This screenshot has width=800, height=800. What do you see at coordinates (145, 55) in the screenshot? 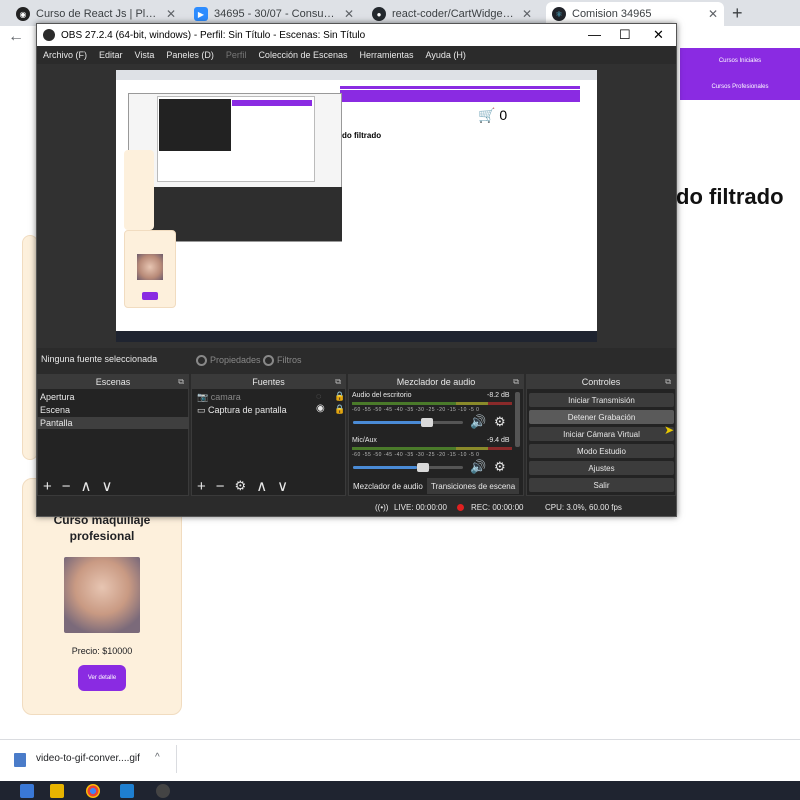
I see `menu-vista: Vista` at bounding box center [145, 55].